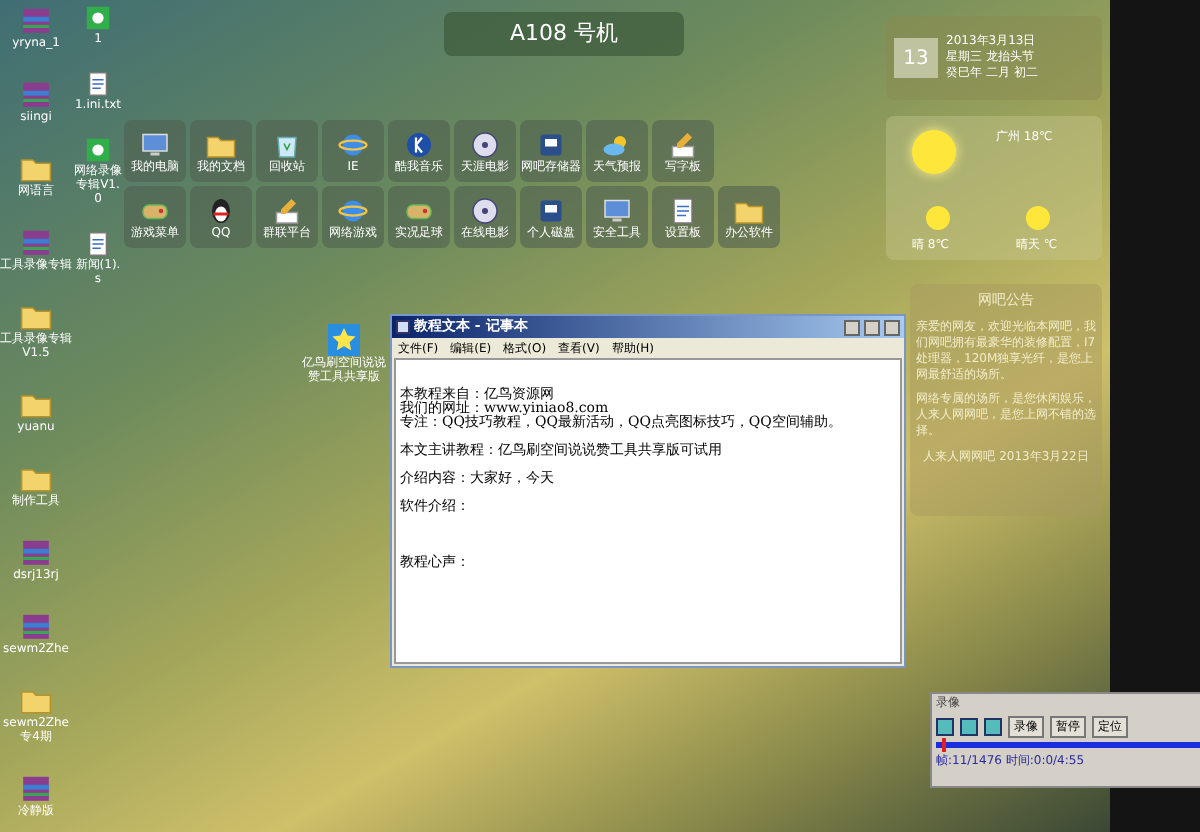  Describe the element at coordinates (419, 144) in the screenshot. I see `music-icon` at that location.